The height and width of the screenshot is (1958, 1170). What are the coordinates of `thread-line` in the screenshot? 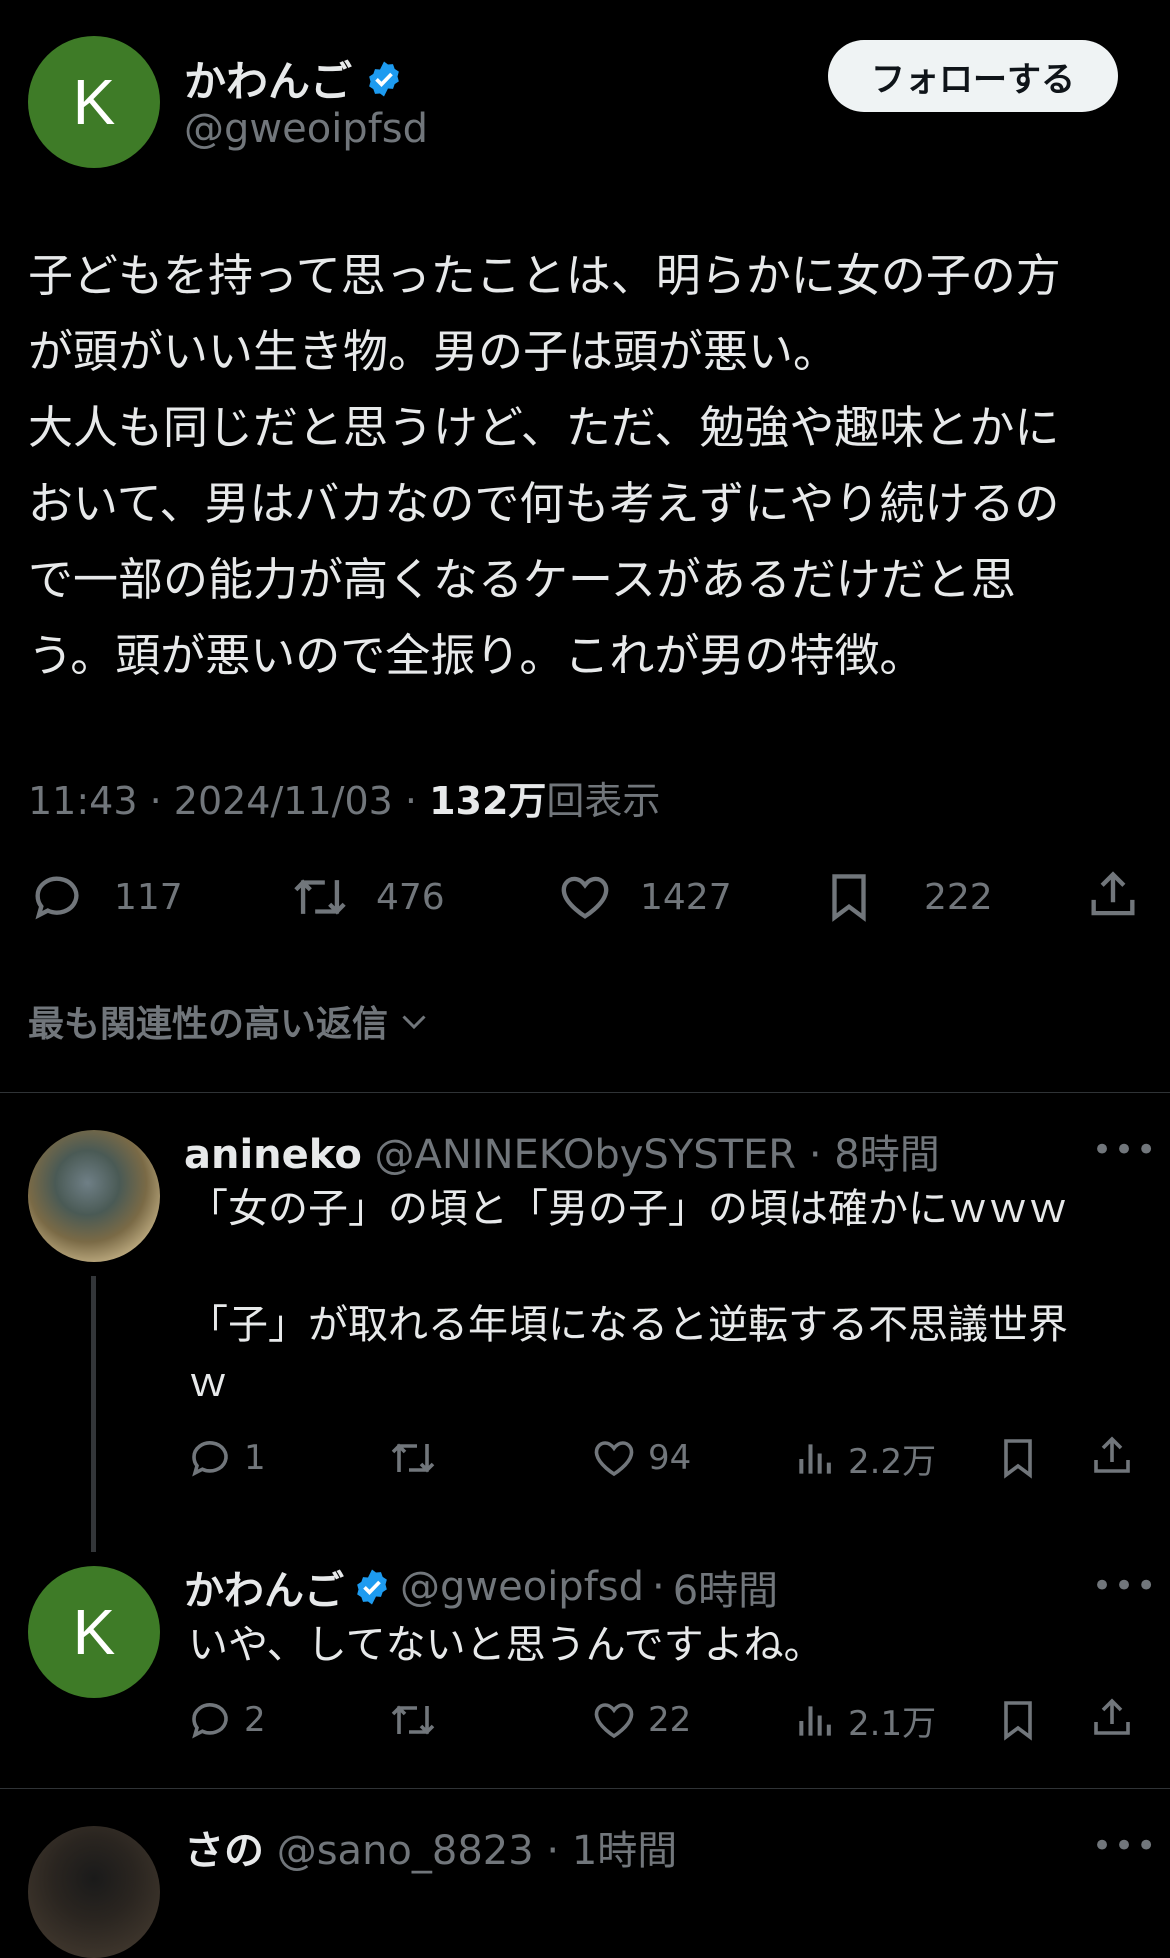 It's located at (93, 1414).